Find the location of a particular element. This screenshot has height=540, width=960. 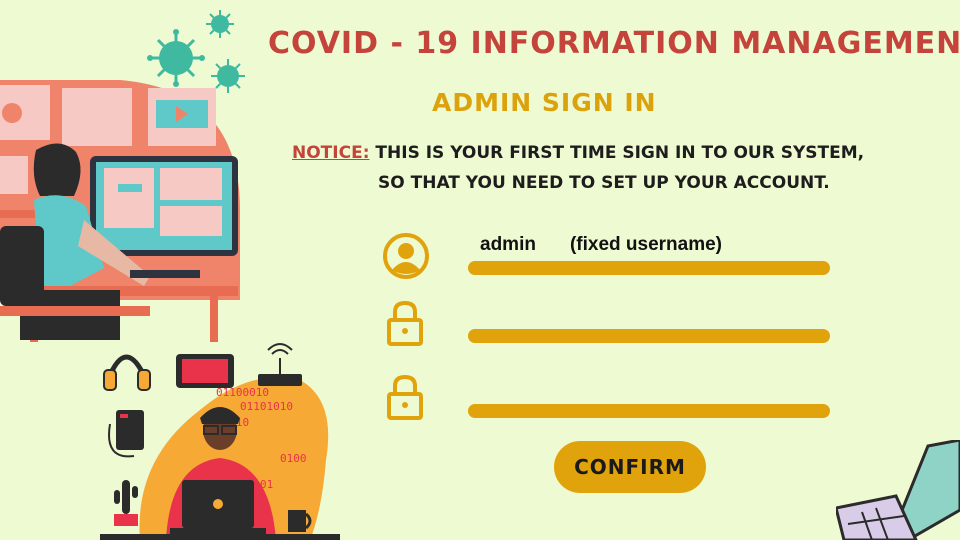

password-field is located at coordinates (649, 336).